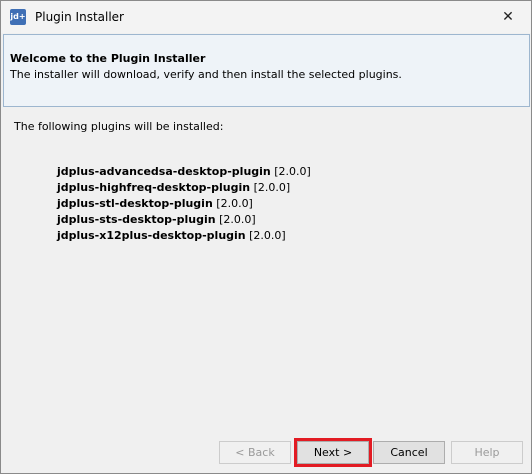  What do you see at coordinates (108, 58) in the screenshot?
I see `header-title: Welcome to the Plugin Installer` at bounding box center [108, 58].